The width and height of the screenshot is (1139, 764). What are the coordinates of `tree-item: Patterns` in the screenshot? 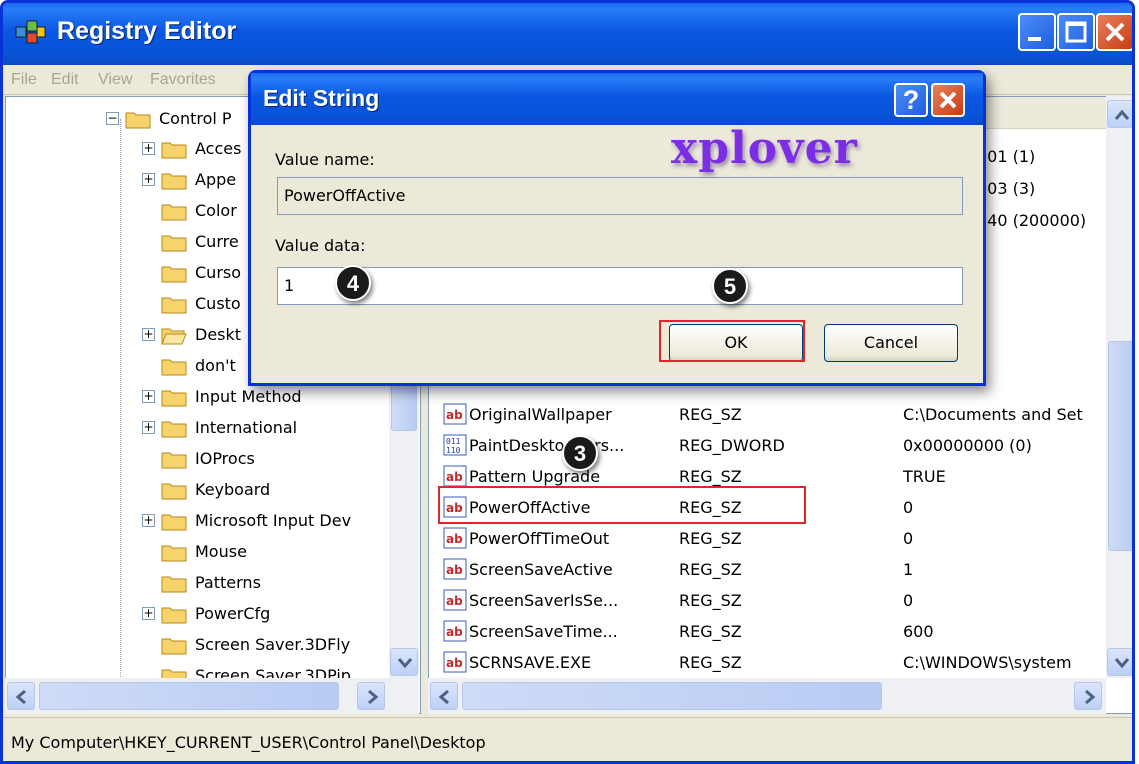 It's located at (201, 582).